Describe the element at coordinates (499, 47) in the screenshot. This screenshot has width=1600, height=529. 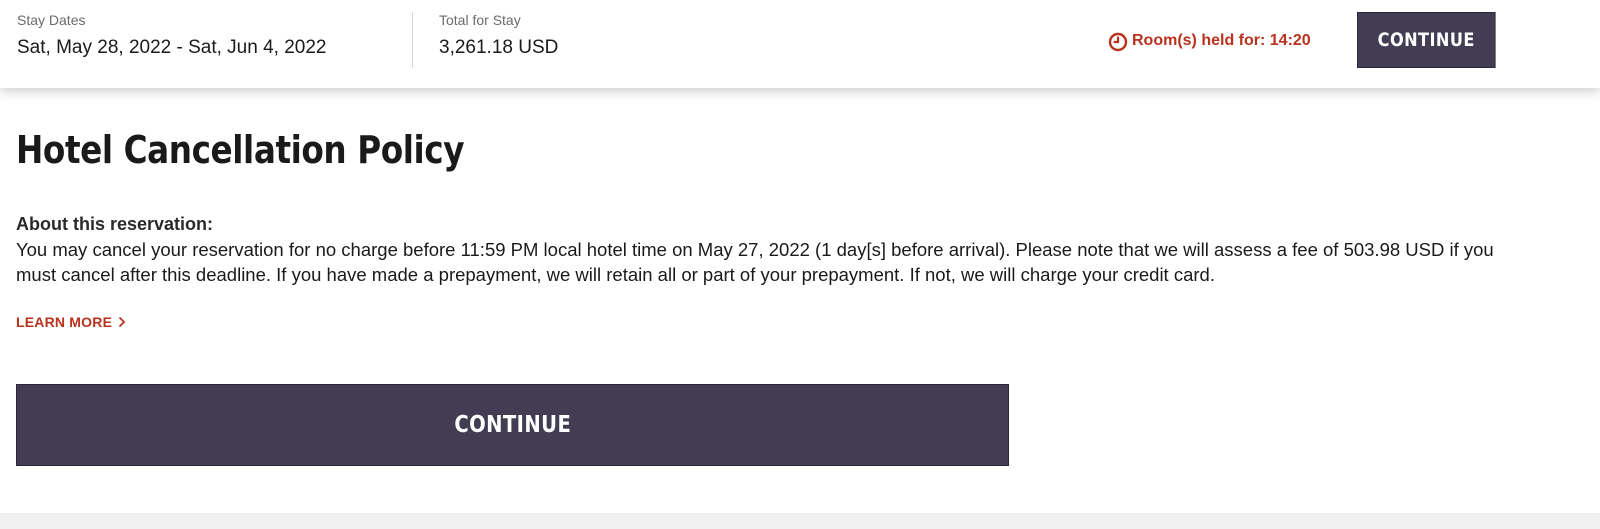
I see `total-value: 3,261.18 USD` at that location.